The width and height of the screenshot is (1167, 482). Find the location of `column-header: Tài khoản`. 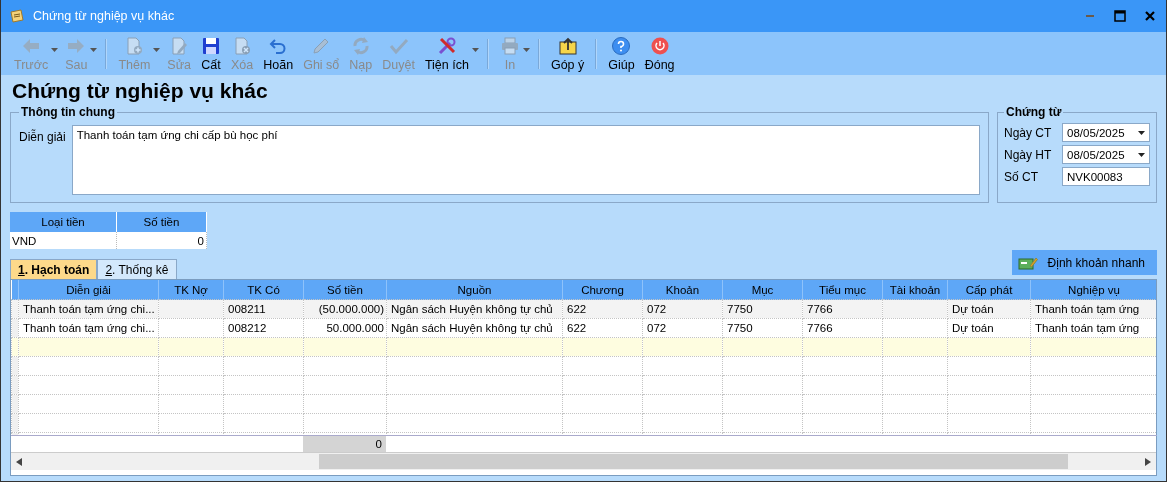

column-header: Tài khoản is located at coordinates (915, 290).